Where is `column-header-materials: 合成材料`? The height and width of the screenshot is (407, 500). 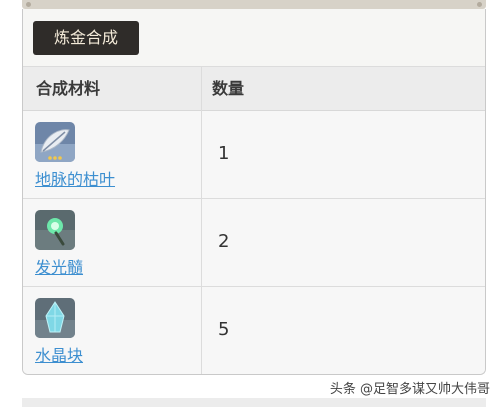 column-header-materials: 合成材料 is located at coordinates (68, 88).